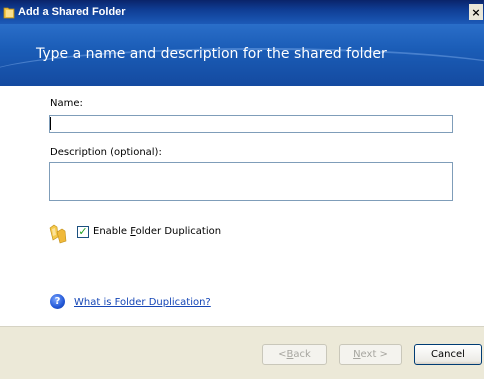  I want to click on enable-folder-duplication-label: Enable Folder Duplication, so click(157, 231).